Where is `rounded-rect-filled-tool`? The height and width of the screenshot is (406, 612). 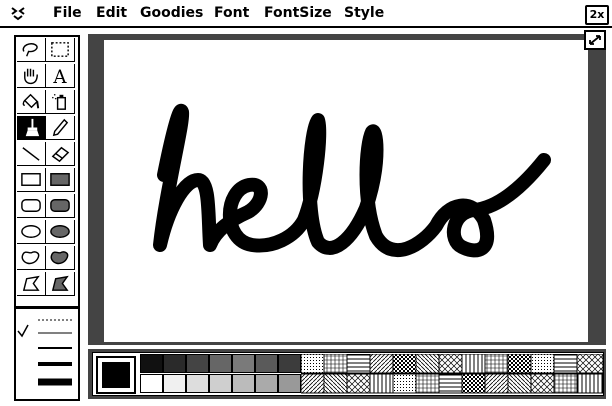
rounded-rect-filled-tool is located at coordinates (60, 206).